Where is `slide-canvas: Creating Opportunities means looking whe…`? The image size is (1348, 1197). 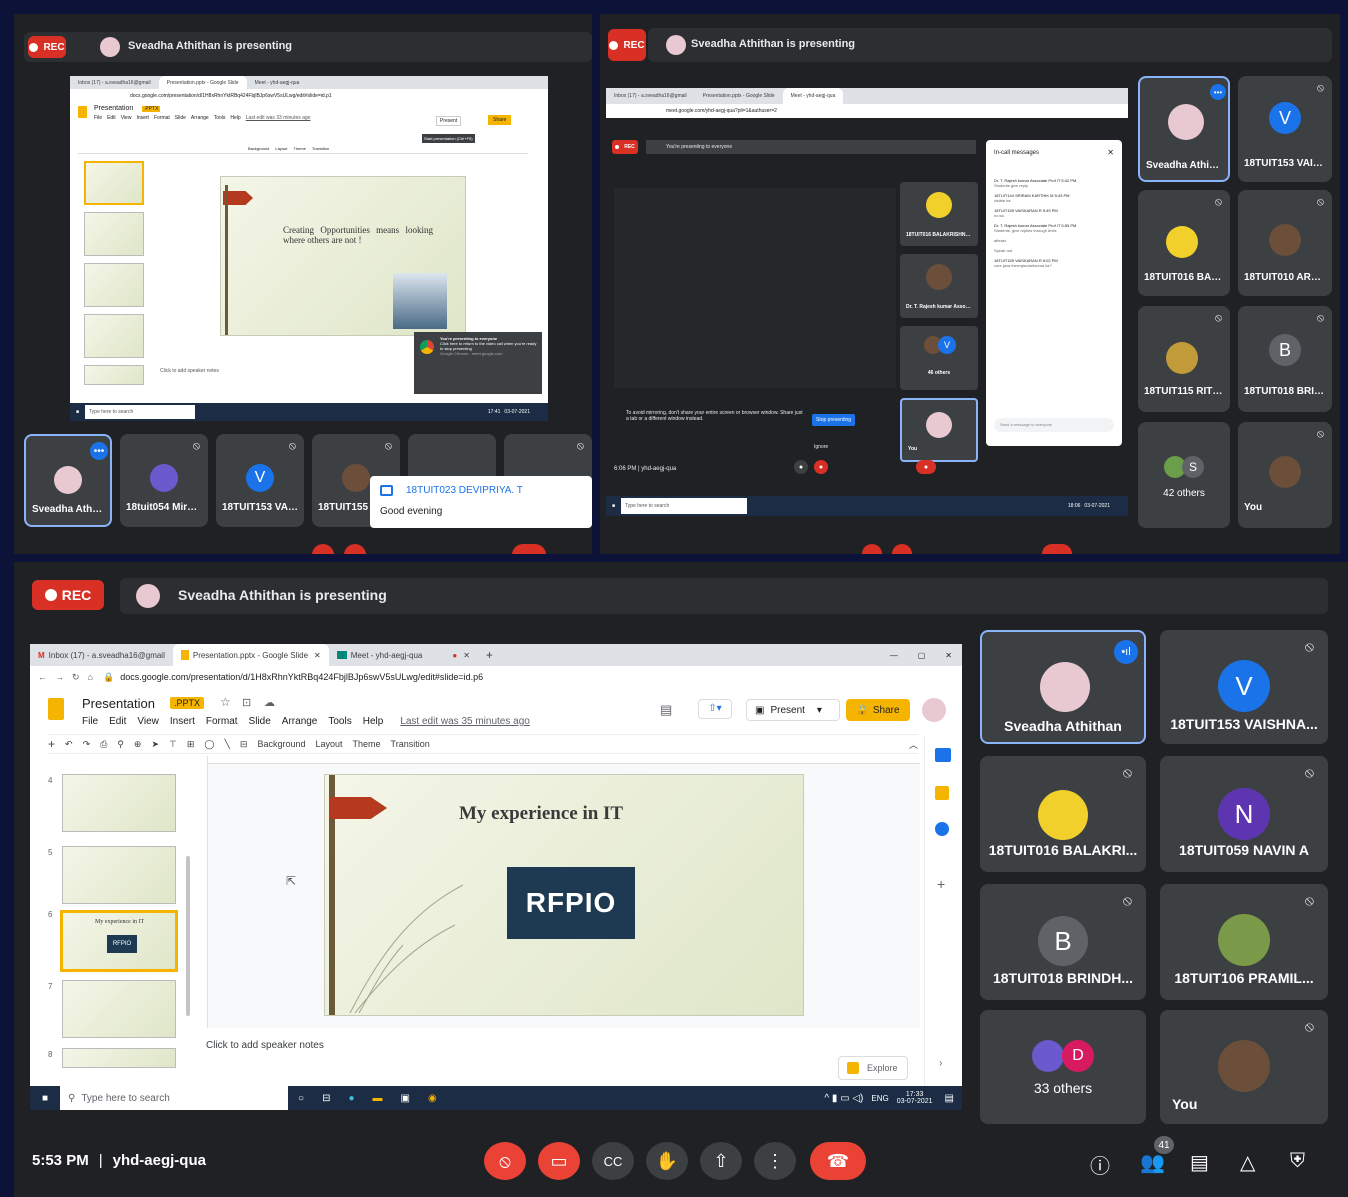
slide-canvas: Creating Opportunities means looking whe… is located at coordinates (343, 256).